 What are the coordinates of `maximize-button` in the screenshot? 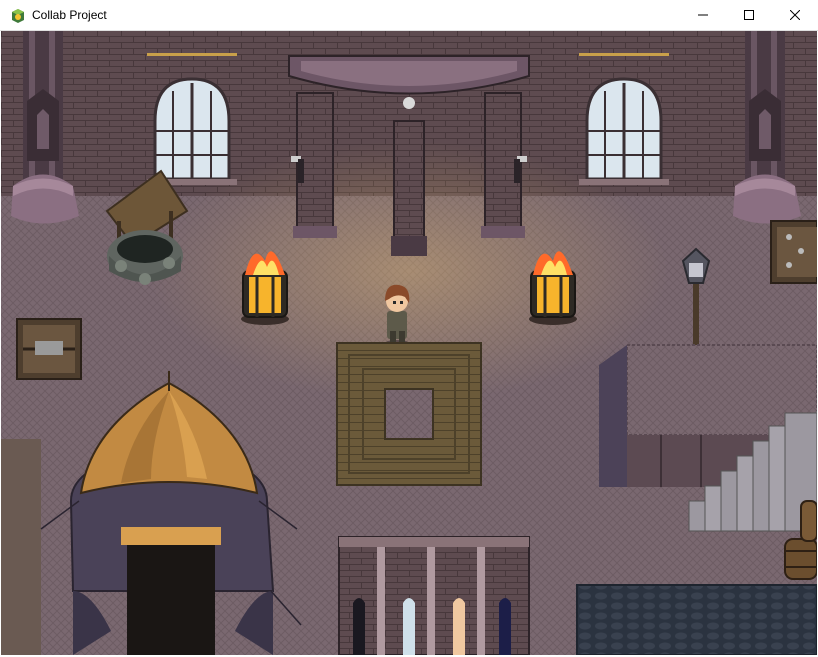 It's located at (749, 15).